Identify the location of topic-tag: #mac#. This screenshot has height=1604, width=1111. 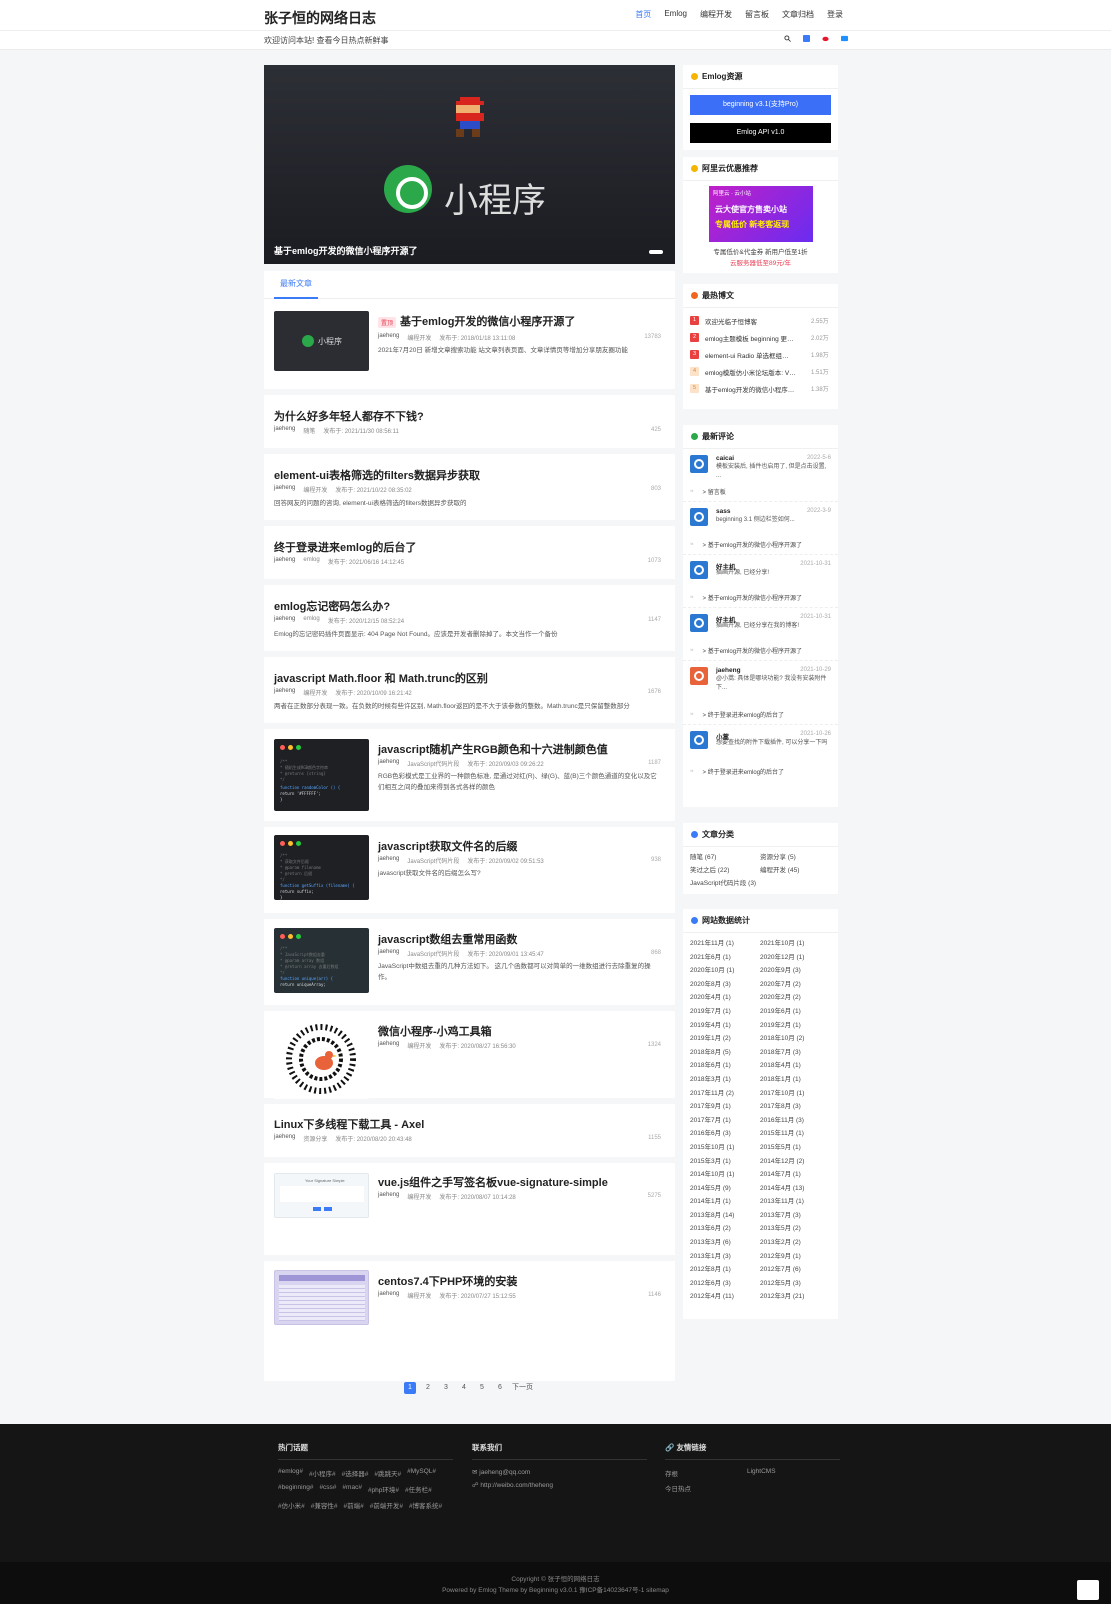
(352, 1489).